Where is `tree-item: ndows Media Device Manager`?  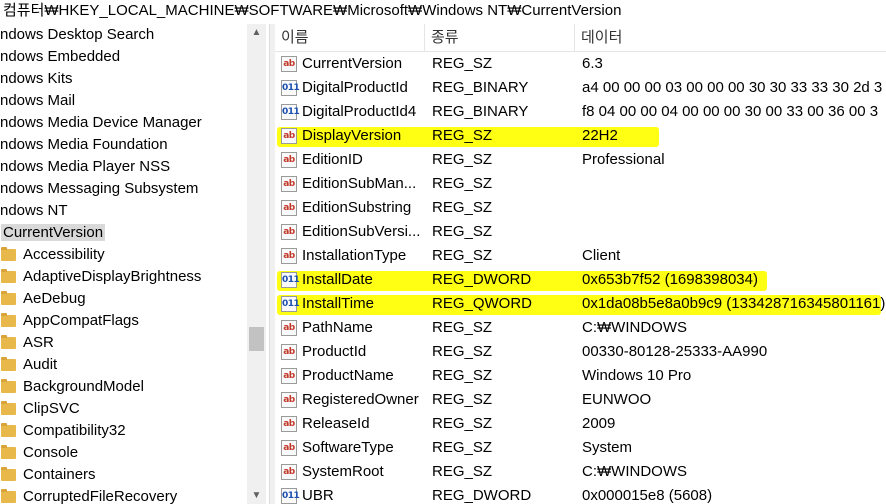 tree-item: ndows Media Device Manager is located at coordinates (134, 123).